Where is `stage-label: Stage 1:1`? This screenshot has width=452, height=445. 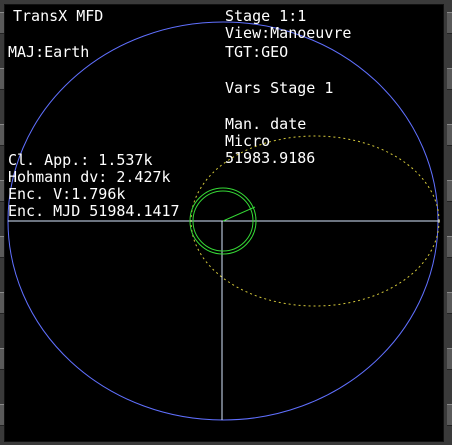 stage-label: Stage 1:1 is located at coordinates (266, 16).